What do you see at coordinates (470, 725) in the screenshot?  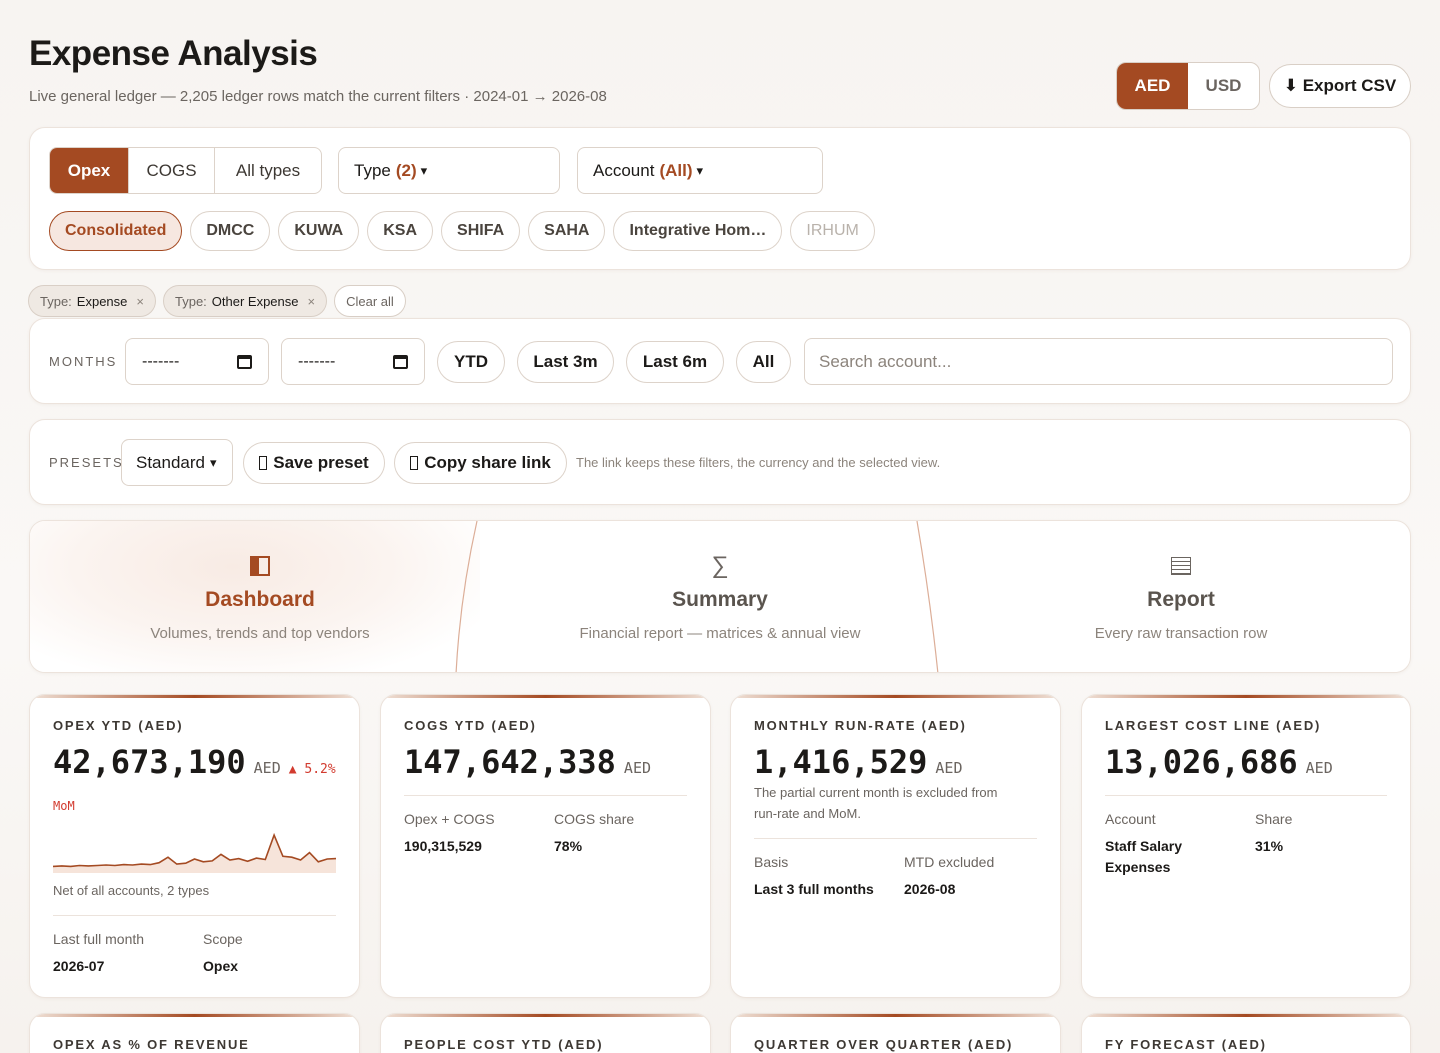 I see `kpi-label: COGS YTD (AED)` at bounding box center [470, 725].